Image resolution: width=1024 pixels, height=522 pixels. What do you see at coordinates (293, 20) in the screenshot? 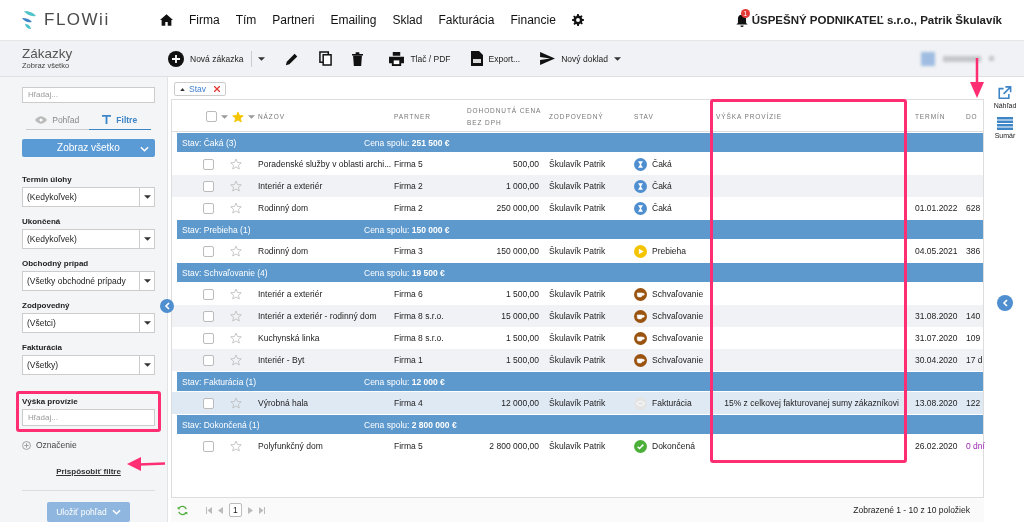
I see `nav-link: Partneri` at bounding box center [293, 20].